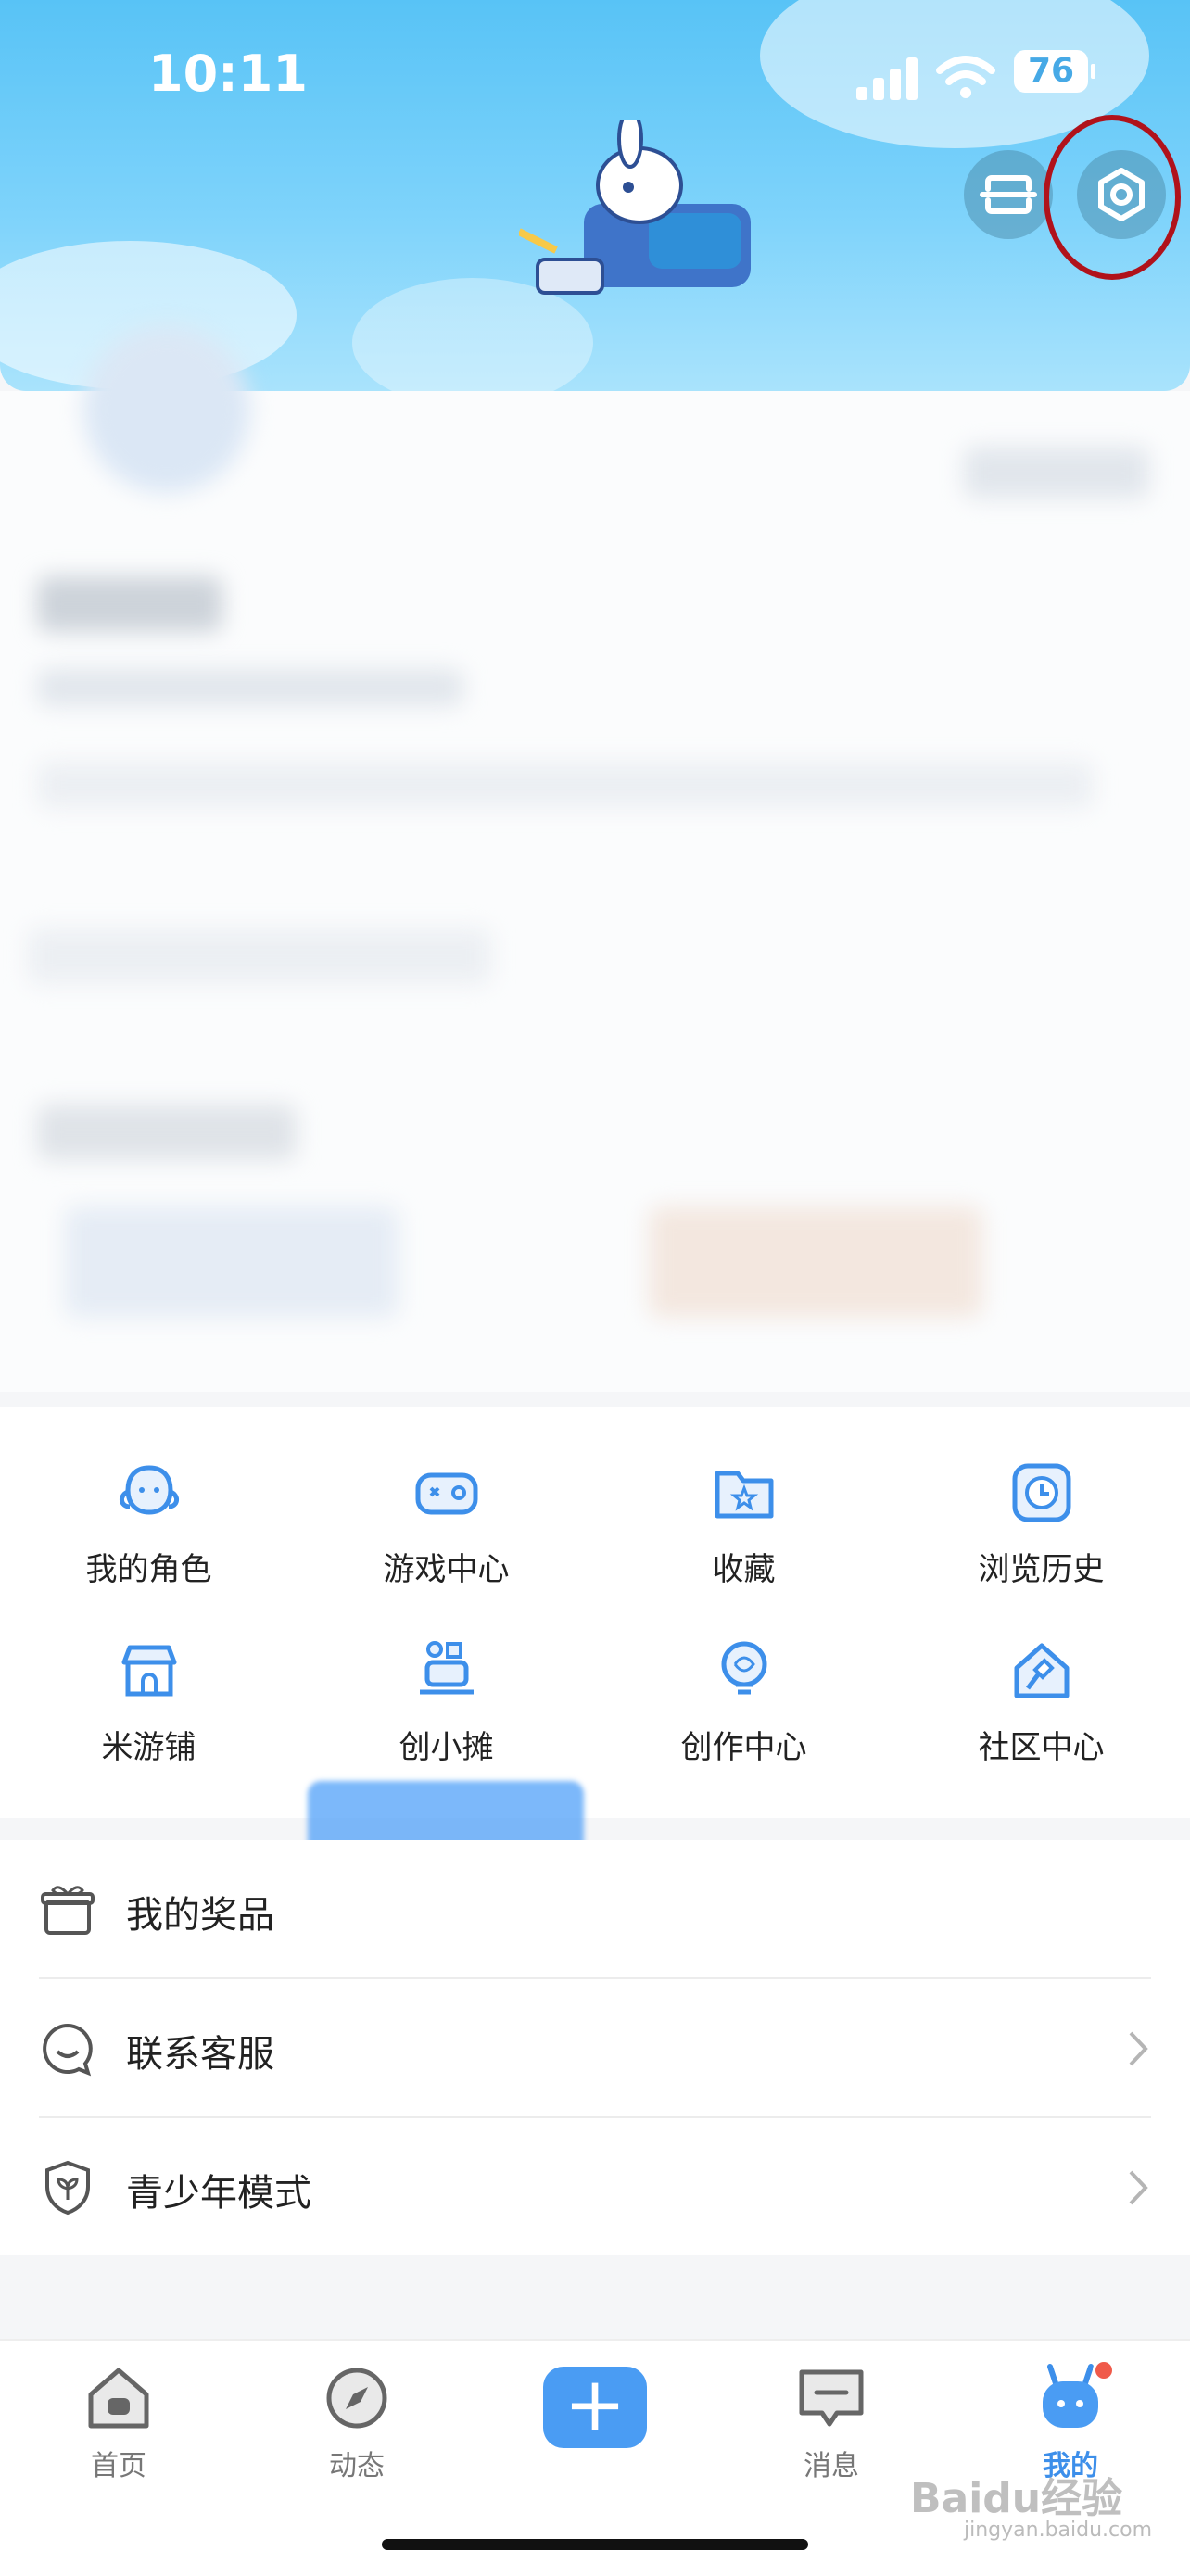 The height and width of the screenshot is (2576, 1190). Describe the element at coordinates (446, 1710) in the screenshot. I see `grid-item-stall: 创小摊` at that location.